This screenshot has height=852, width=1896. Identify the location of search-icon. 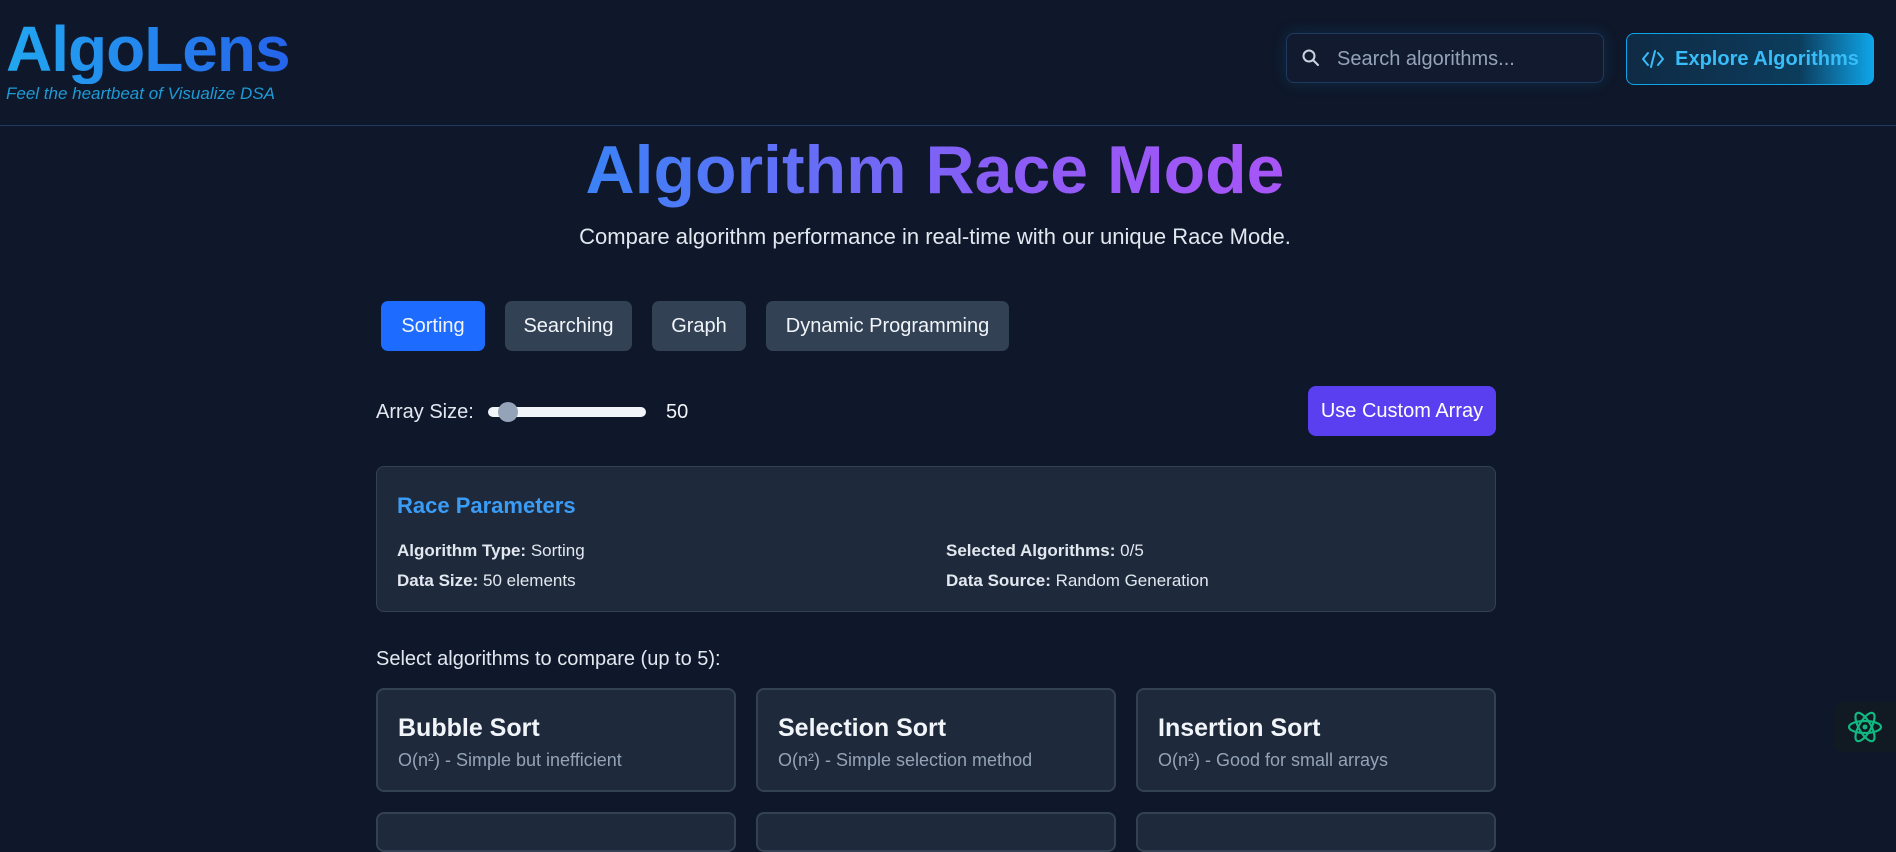
(1310, 57).